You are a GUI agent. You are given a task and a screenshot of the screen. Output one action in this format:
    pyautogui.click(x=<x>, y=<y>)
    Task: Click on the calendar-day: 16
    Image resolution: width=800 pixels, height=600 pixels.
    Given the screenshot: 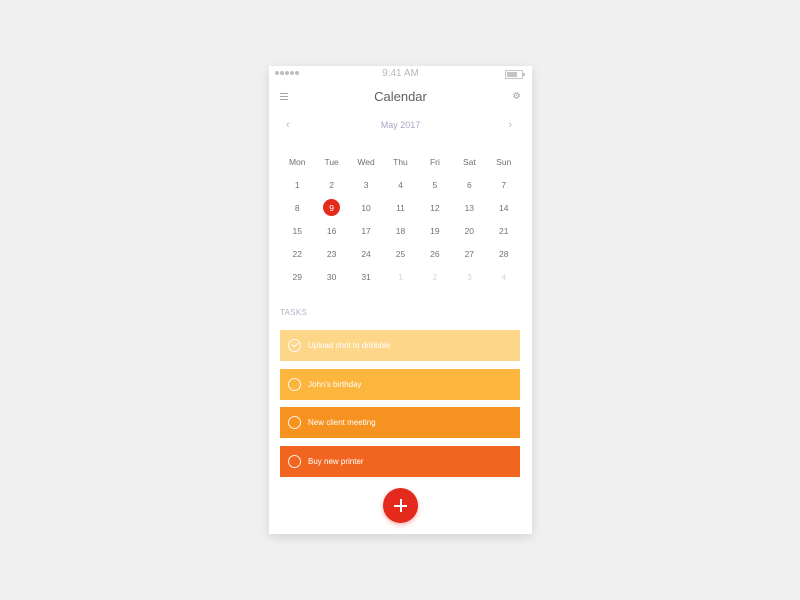 What is the action you would take?
    pyautogui.click(x=331, y=230)
    